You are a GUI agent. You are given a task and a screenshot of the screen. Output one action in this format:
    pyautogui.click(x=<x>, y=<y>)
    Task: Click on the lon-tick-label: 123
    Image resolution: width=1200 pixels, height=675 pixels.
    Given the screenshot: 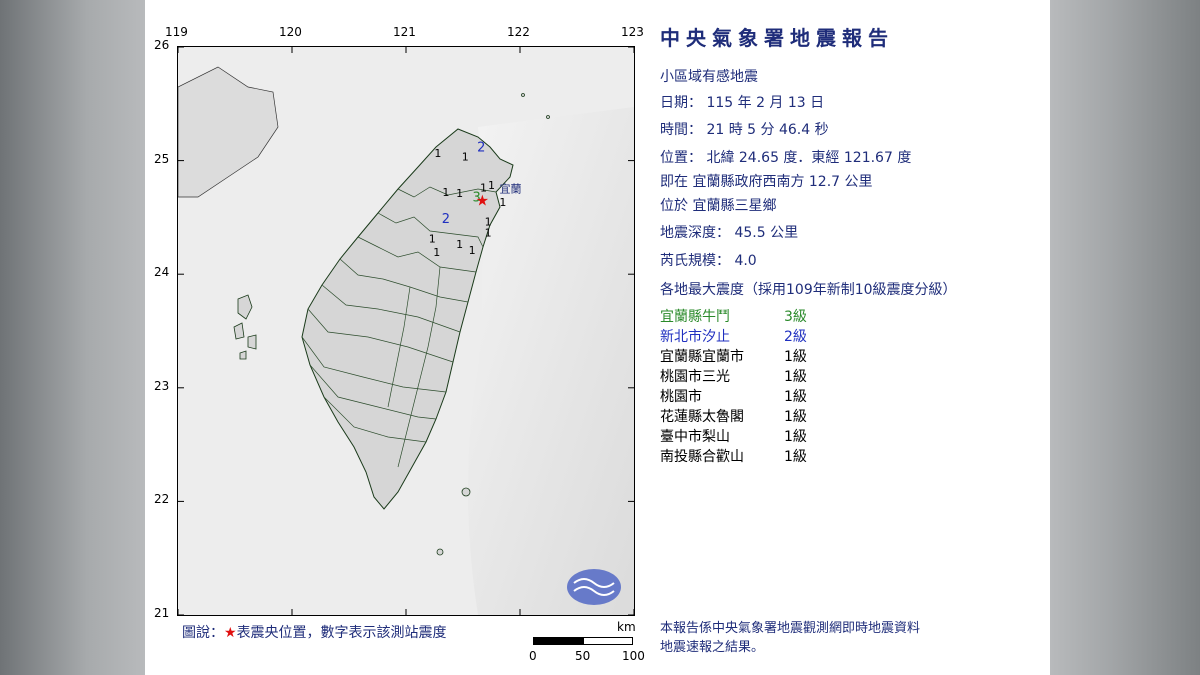 What is the action you would take?
    pyautogui.click(x=632, y=32)
    